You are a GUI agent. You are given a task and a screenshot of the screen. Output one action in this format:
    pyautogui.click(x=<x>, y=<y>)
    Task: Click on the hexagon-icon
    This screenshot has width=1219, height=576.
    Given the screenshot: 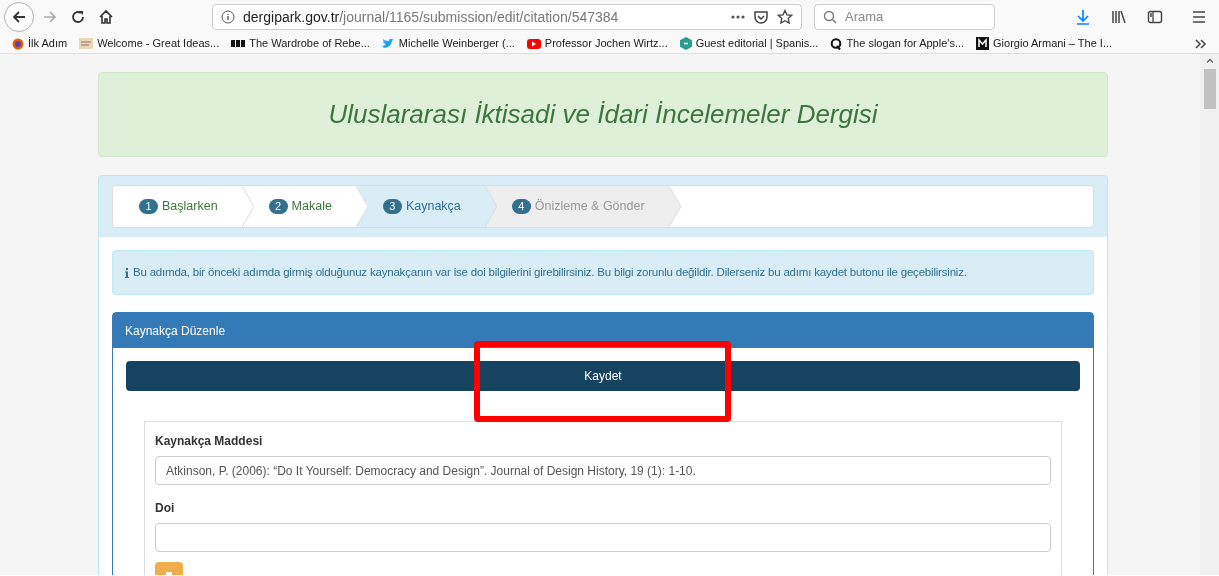 What is the action you would take?
    pyautogui.click(x=685, y=43)
    